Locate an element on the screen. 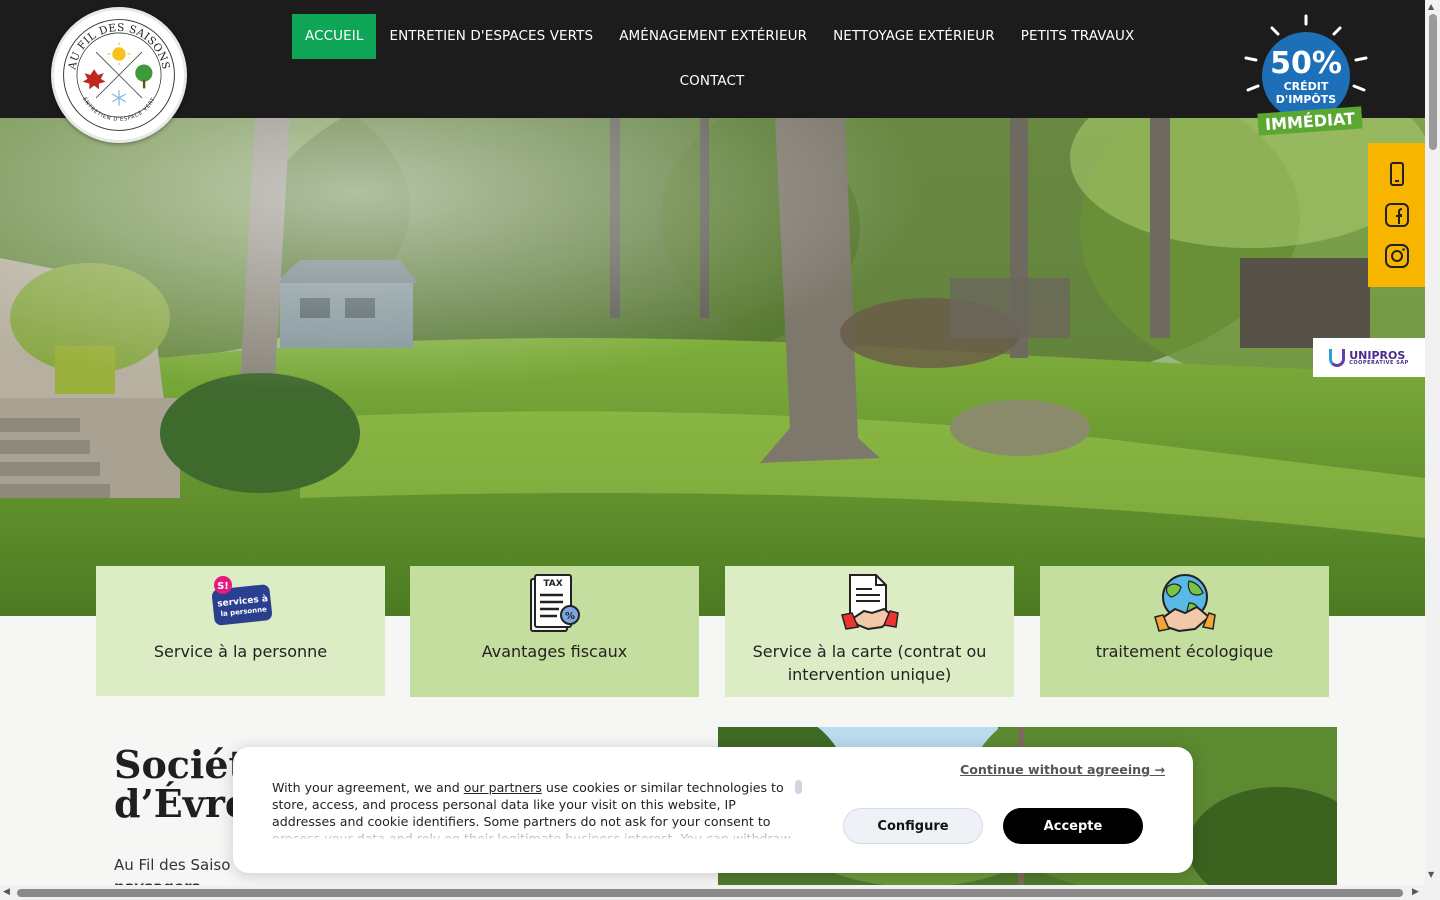 The image size is (1440, 900). configure-button: Configure is located at coordinates (913, 826).